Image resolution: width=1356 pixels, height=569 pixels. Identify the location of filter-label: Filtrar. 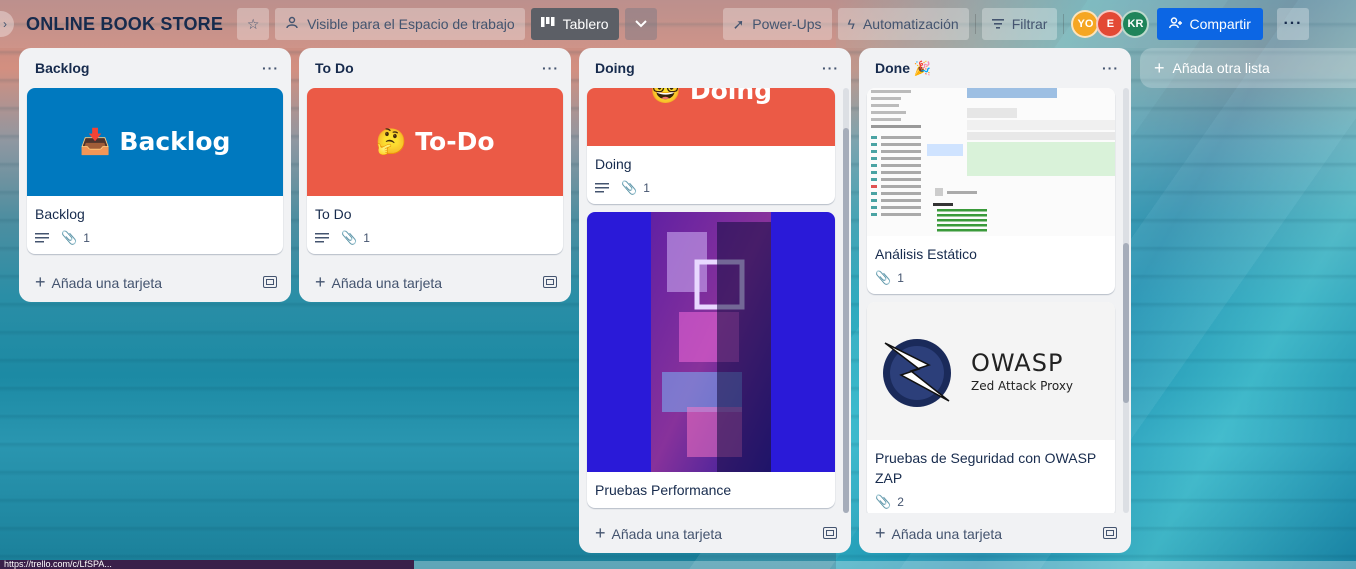
(1029, 24).